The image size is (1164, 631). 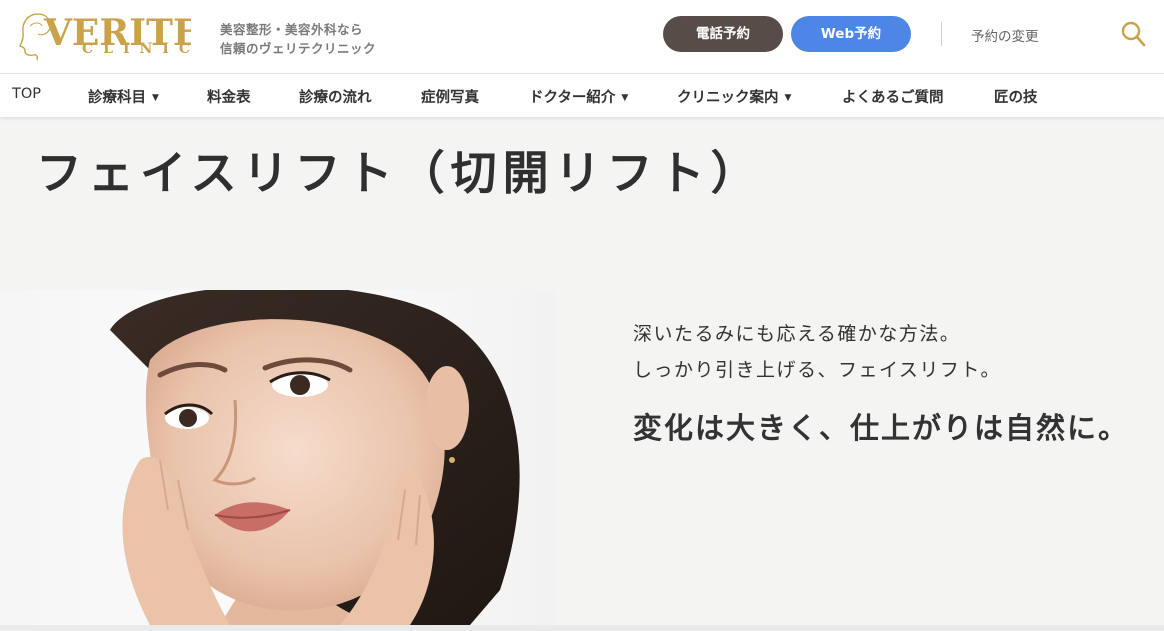 What do you see at coordinates (298, 48) in the screenshot?
I see `tagline-line-2: 信頼のヴェリテクリニック` at bounding box center [298, 48].